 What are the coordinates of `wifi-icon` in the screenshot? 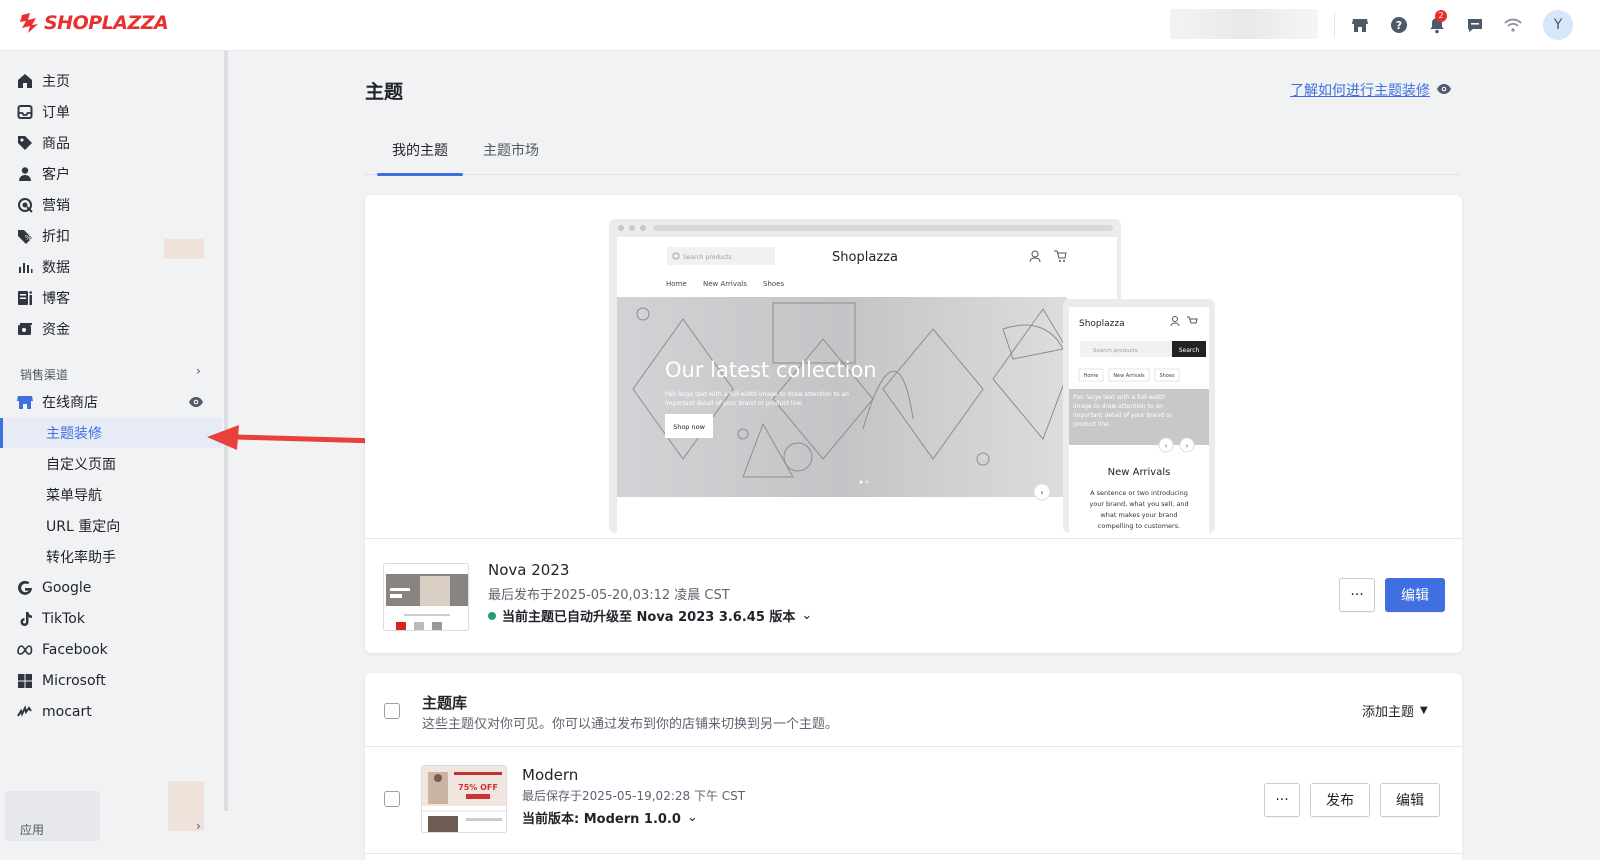 It's located at (1513, 25).